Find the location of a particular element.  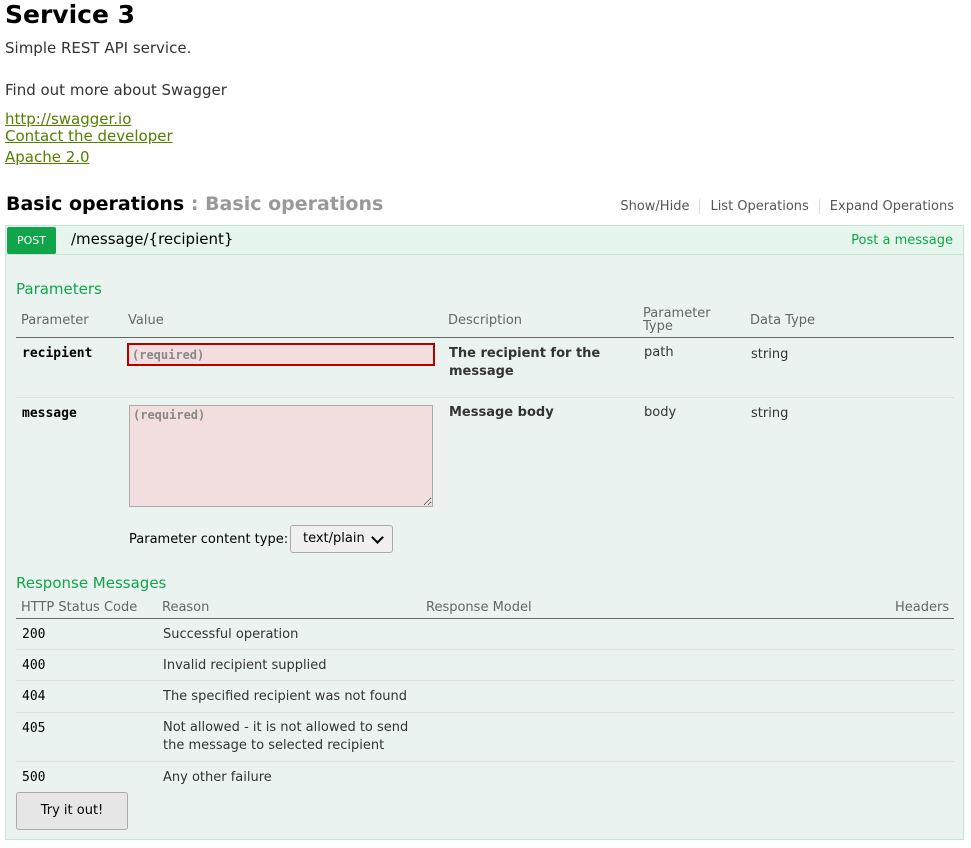

col-value: Value is located at coordinates (146, 320).